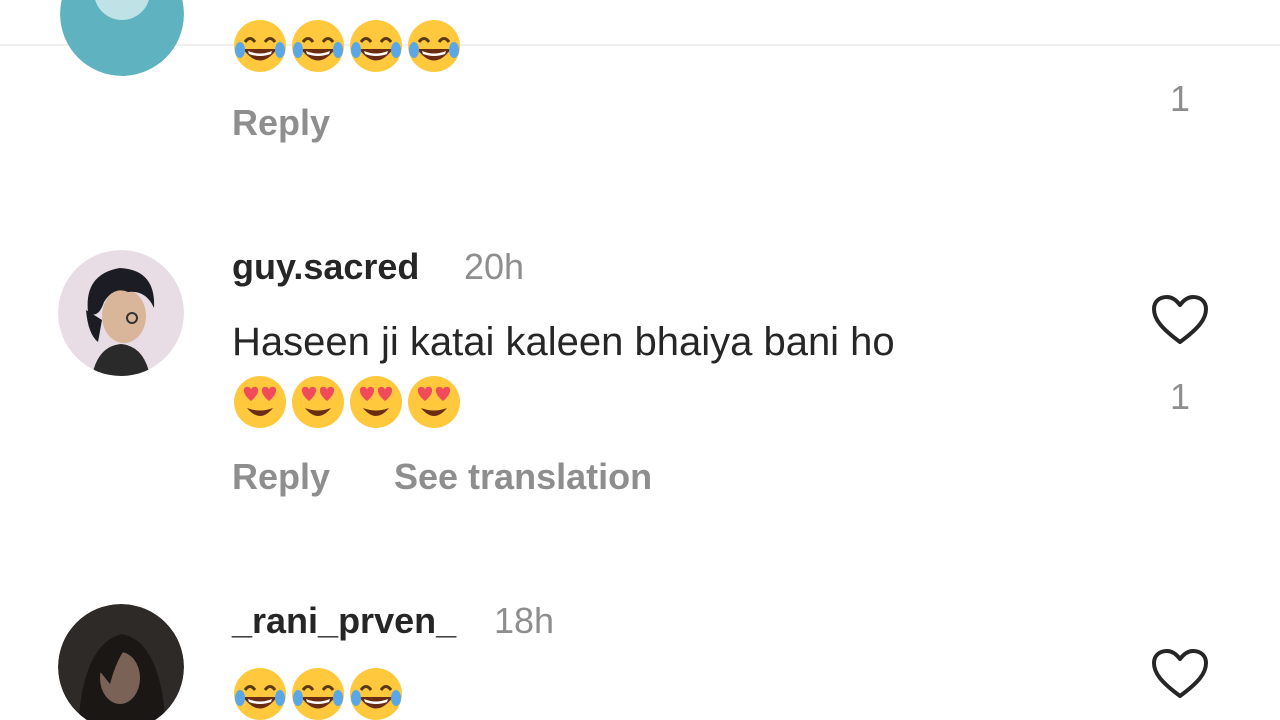  I want to click on comment-username: _rani_prven_, so click(344, 621).